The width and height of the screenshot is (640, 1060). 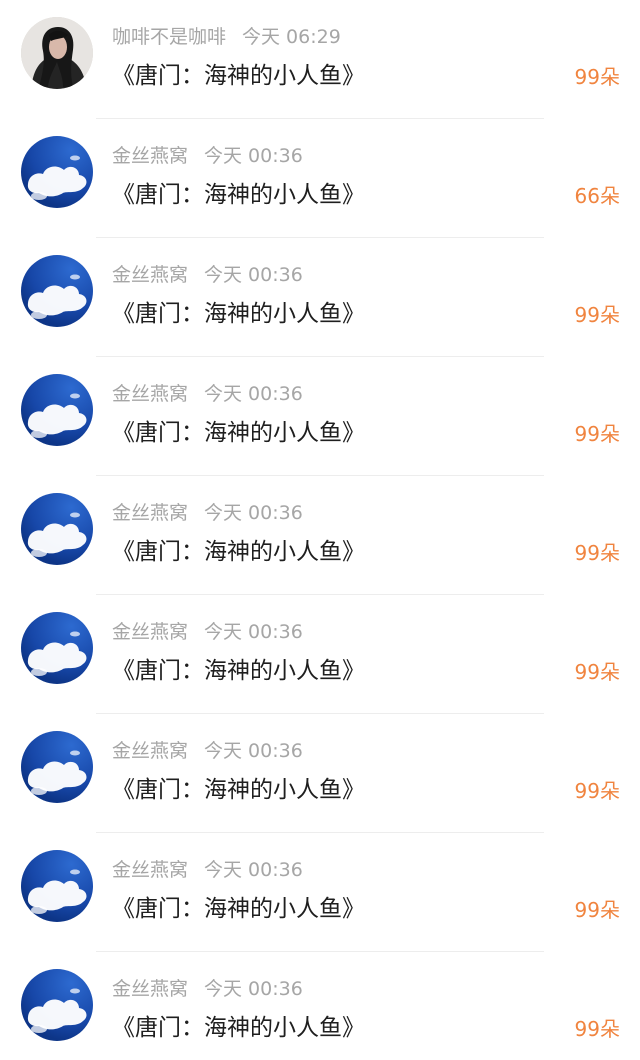 I want to click on username: 咖啡不是咖啡, so click(x=169, y=37).